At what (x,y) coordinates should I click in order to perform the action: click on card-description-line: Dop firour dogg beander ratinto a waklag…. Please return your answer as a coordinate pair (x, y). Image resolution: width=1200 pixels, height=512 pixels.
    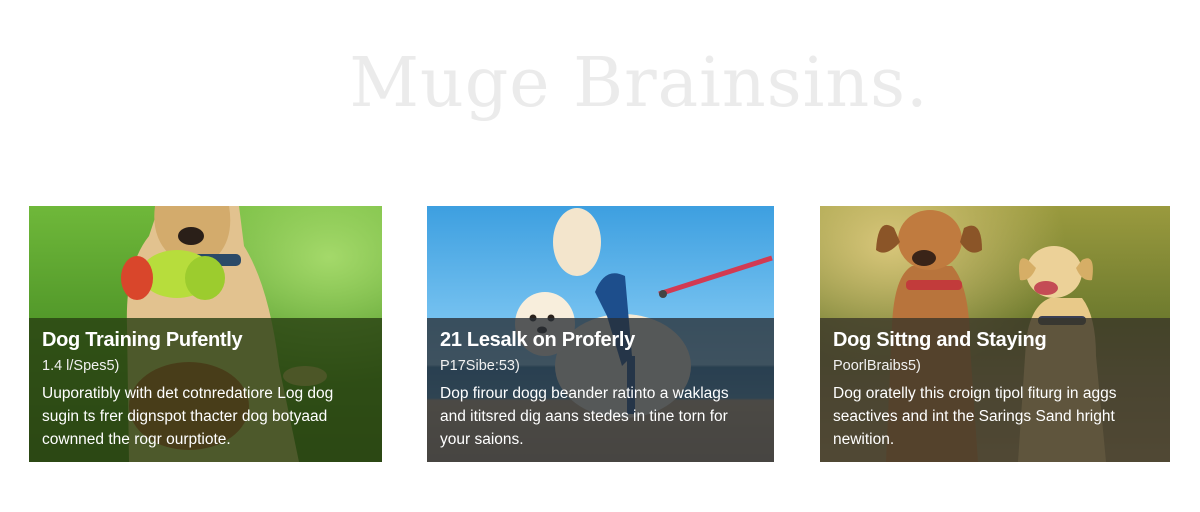
    Looking at the image, I should click on (584, 393).